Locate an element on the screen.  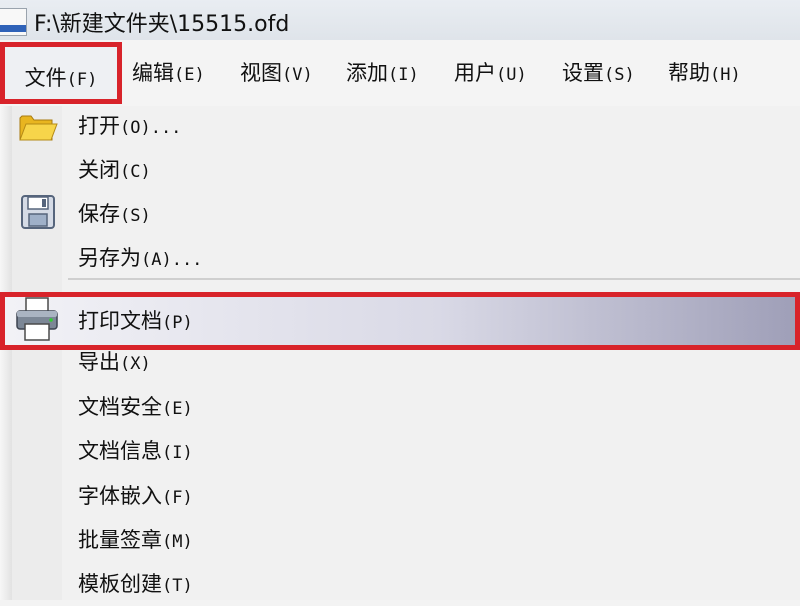
menu-item-font-embed: 字体嵌入(F) is located at coordinates (135, 496).